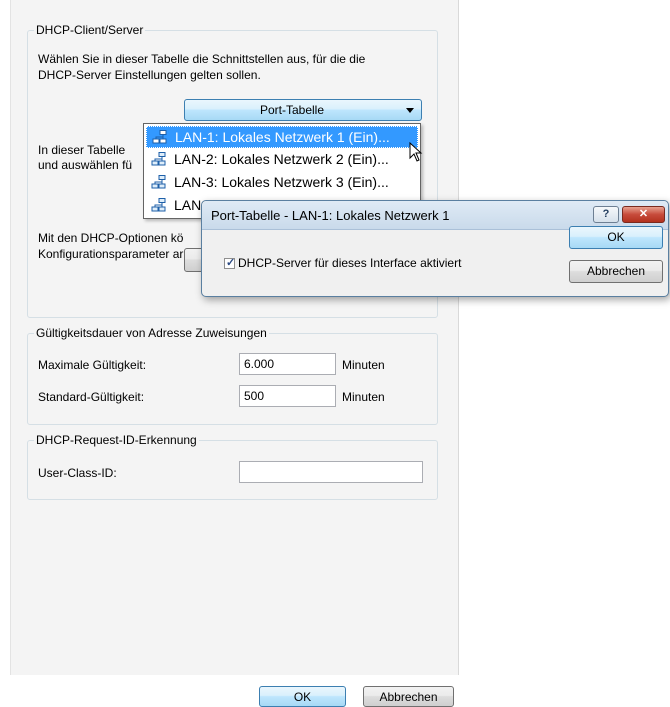 This screenshot has width=670, height=707. What do you see at coordinates (292, 110) in the screenshot?
I see `port-table-label: Port-Tabelle` at bounding box center [292, 110].